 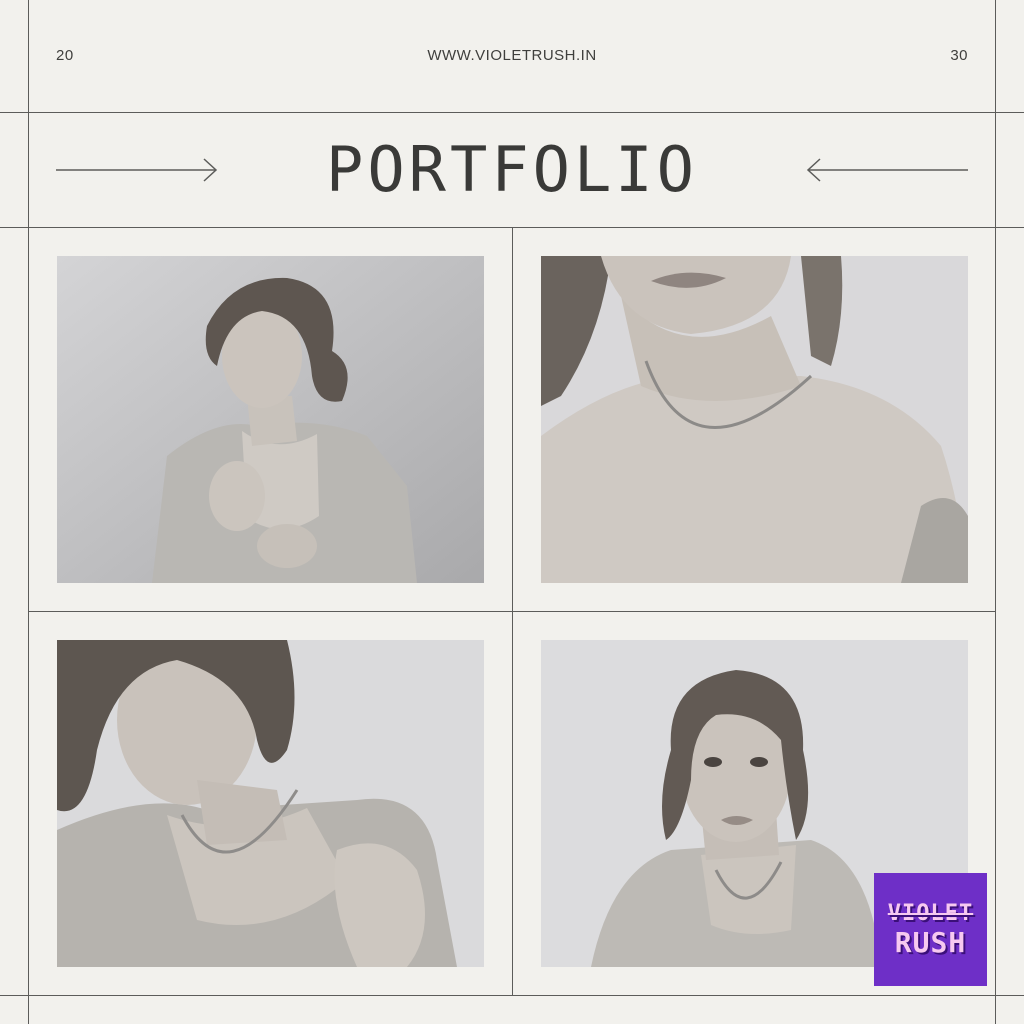 What do you see at coordinates (959, 55) in the screenshot?
I see `page-number-right: 30` at bounding box center [959, 55].